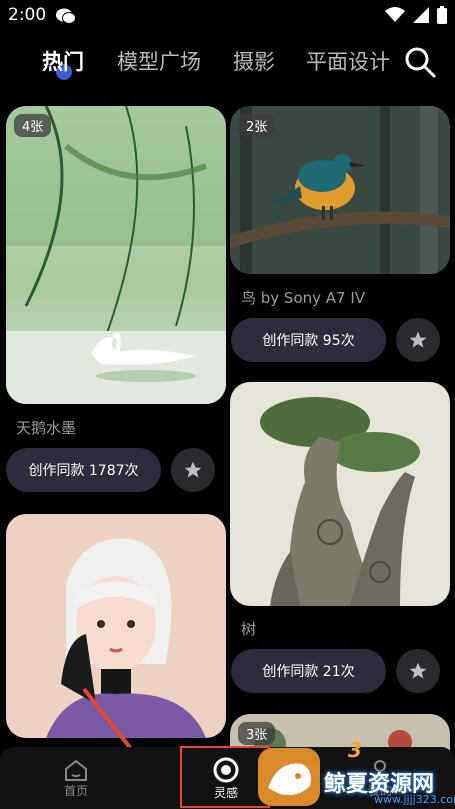 The width and height of the screenshot is (455, 809). I want to click on image-count-badge: 4张, so click(33, 125).